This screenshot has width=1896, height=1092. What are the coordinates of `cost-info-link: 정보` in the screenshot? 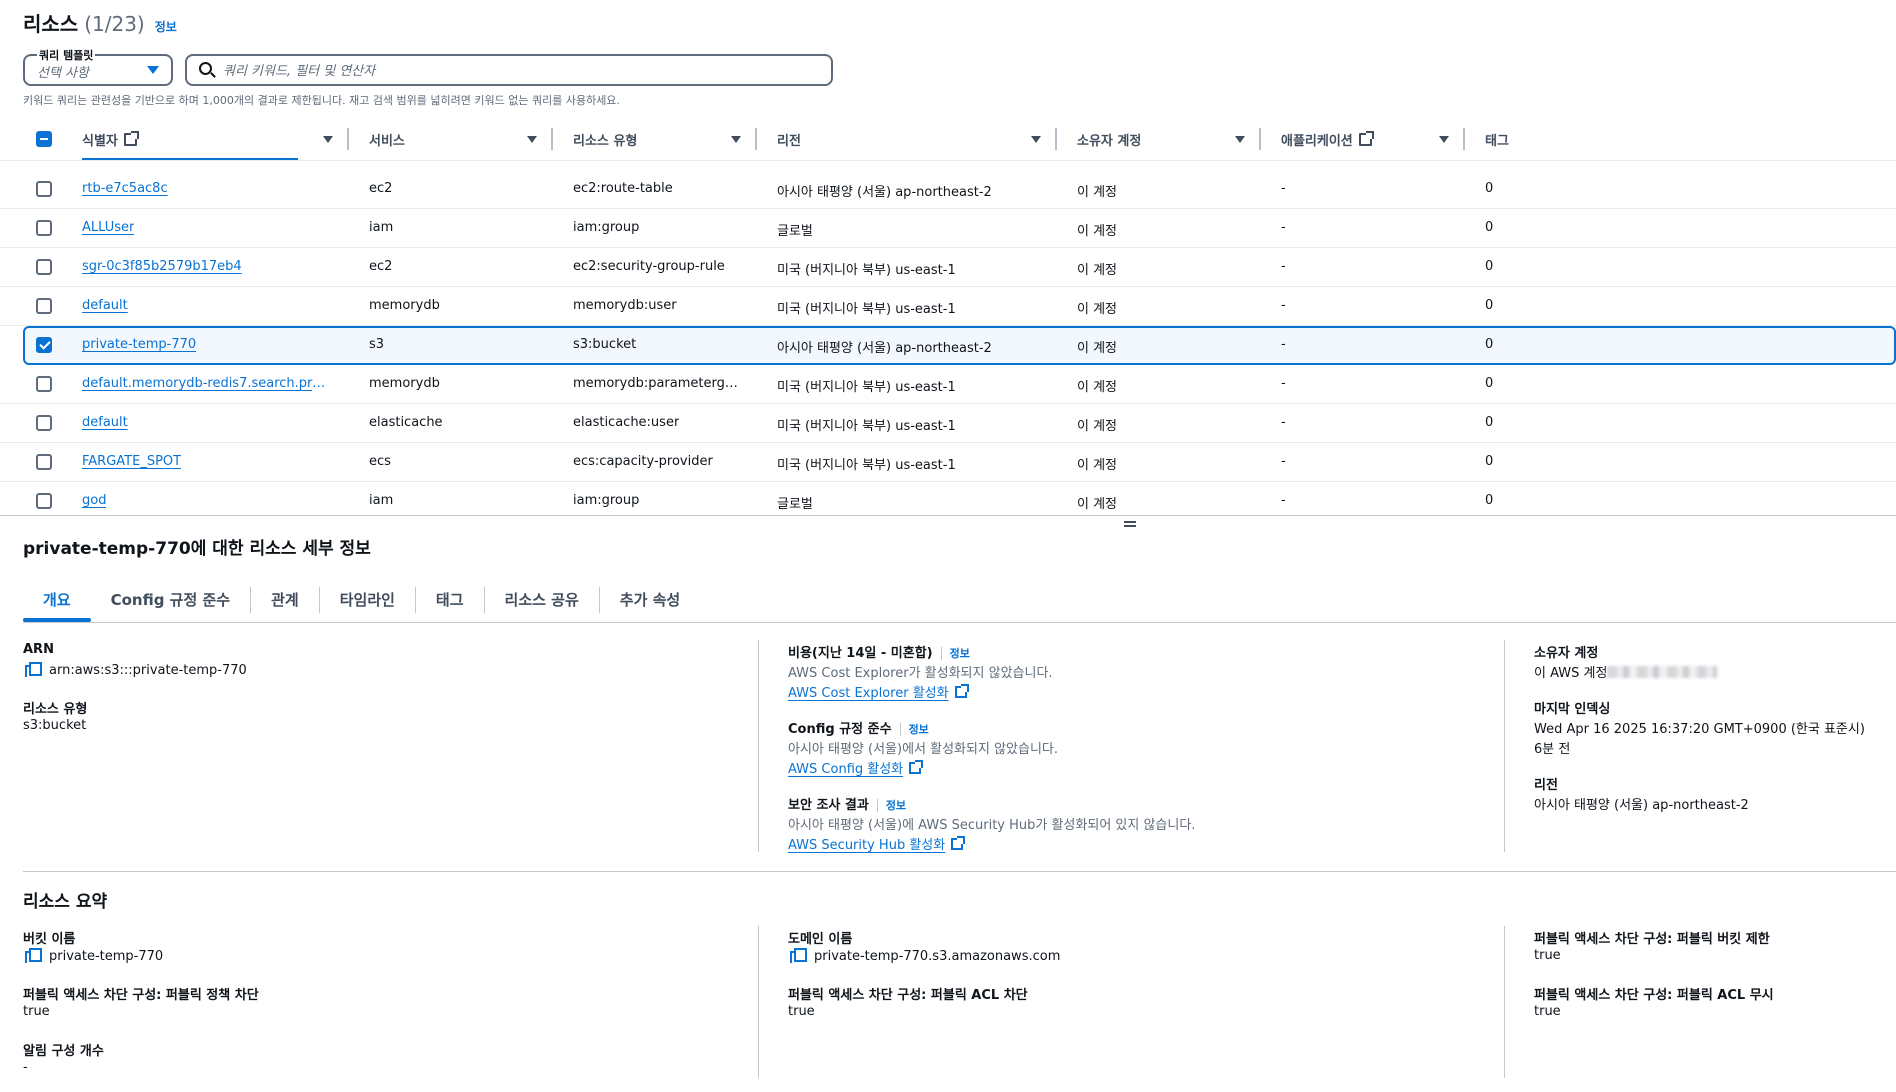 It's located at (955, 653).